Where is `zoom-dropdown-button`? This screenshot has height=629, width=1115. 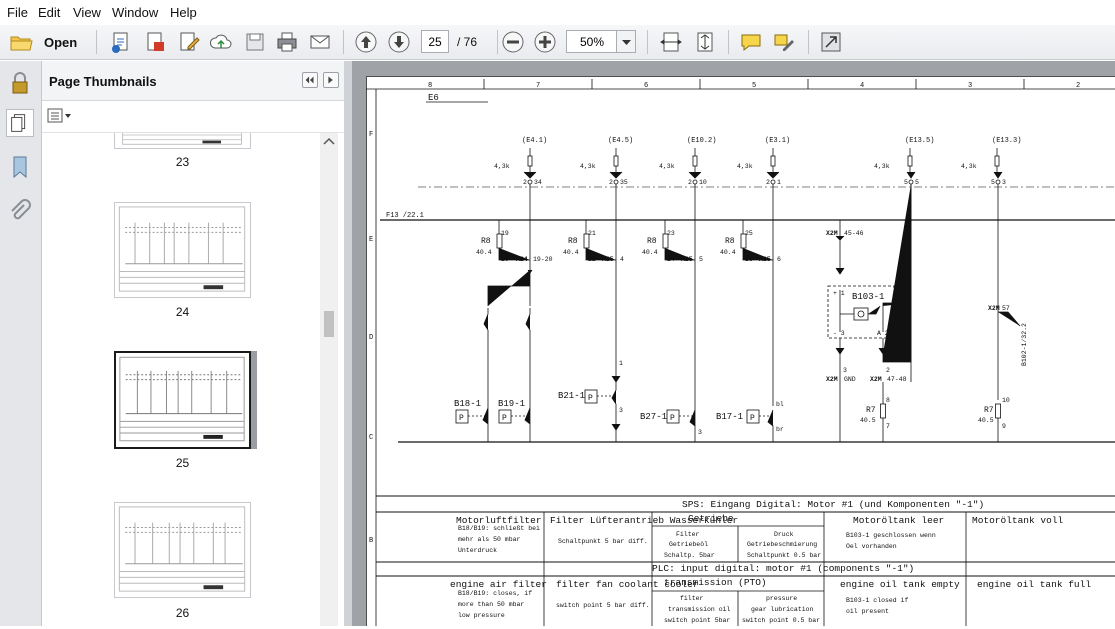
zoom-dropdown-button is located at coordinates (625, 41).